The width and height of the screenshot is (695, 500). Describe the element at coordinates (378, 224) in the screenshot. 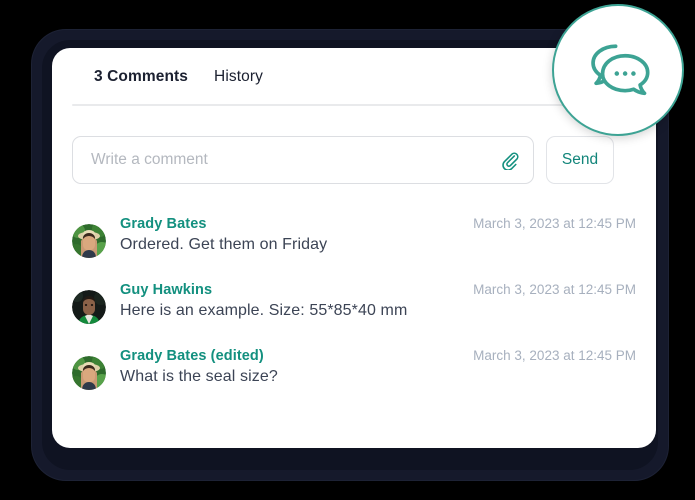

I see `comment-header: Grady Bates March 3, 2023 at 12:45 PM` at that location.